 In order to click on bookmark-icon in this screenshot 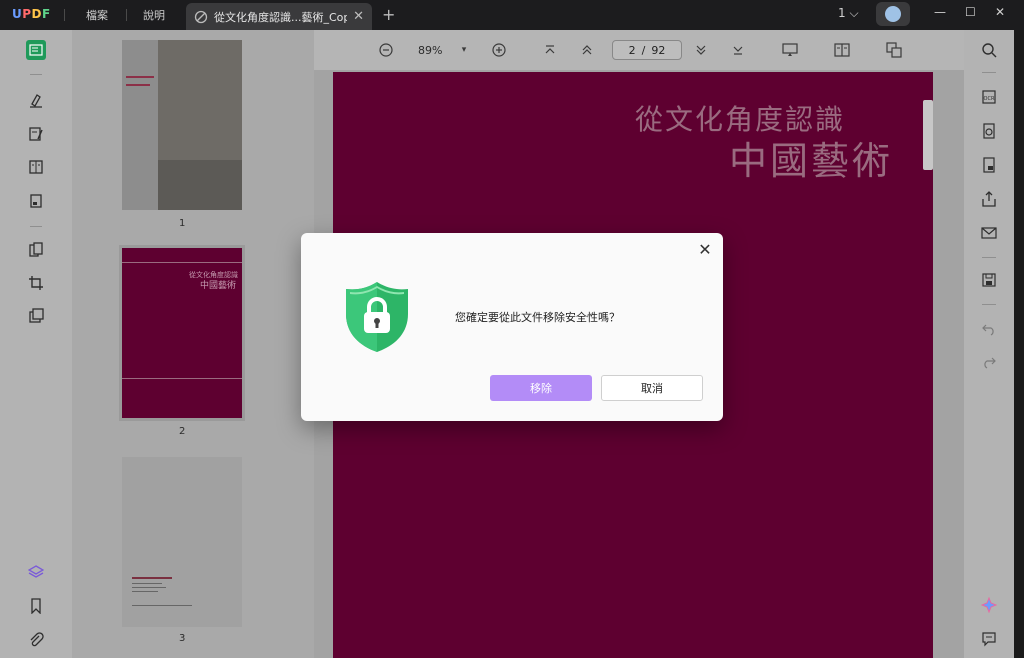, I will do `click(36, 606)`.